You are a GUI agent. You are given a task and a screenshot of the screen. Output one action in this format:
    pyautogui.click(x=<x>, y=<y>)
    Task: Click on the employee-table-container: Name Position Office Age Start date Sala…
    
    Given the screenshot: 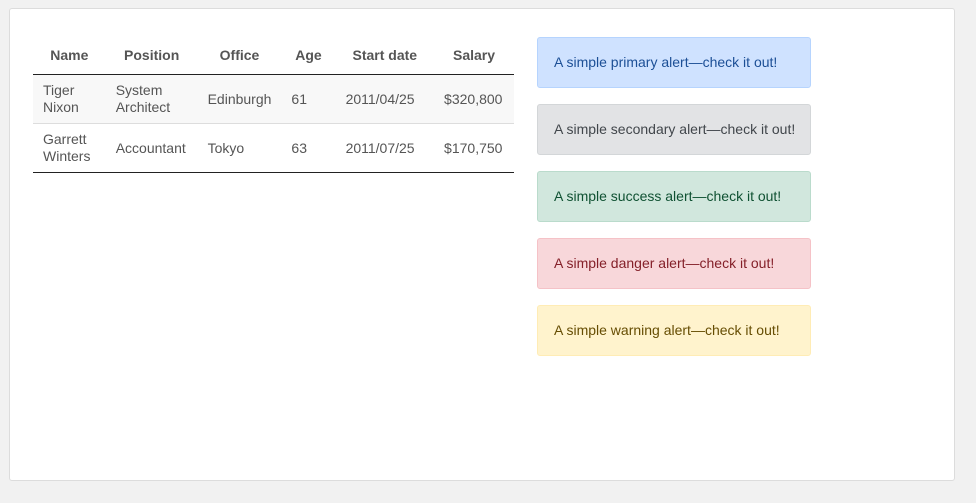 What is the action you would take?
    pyautogui.click(x=273, y=105)
    